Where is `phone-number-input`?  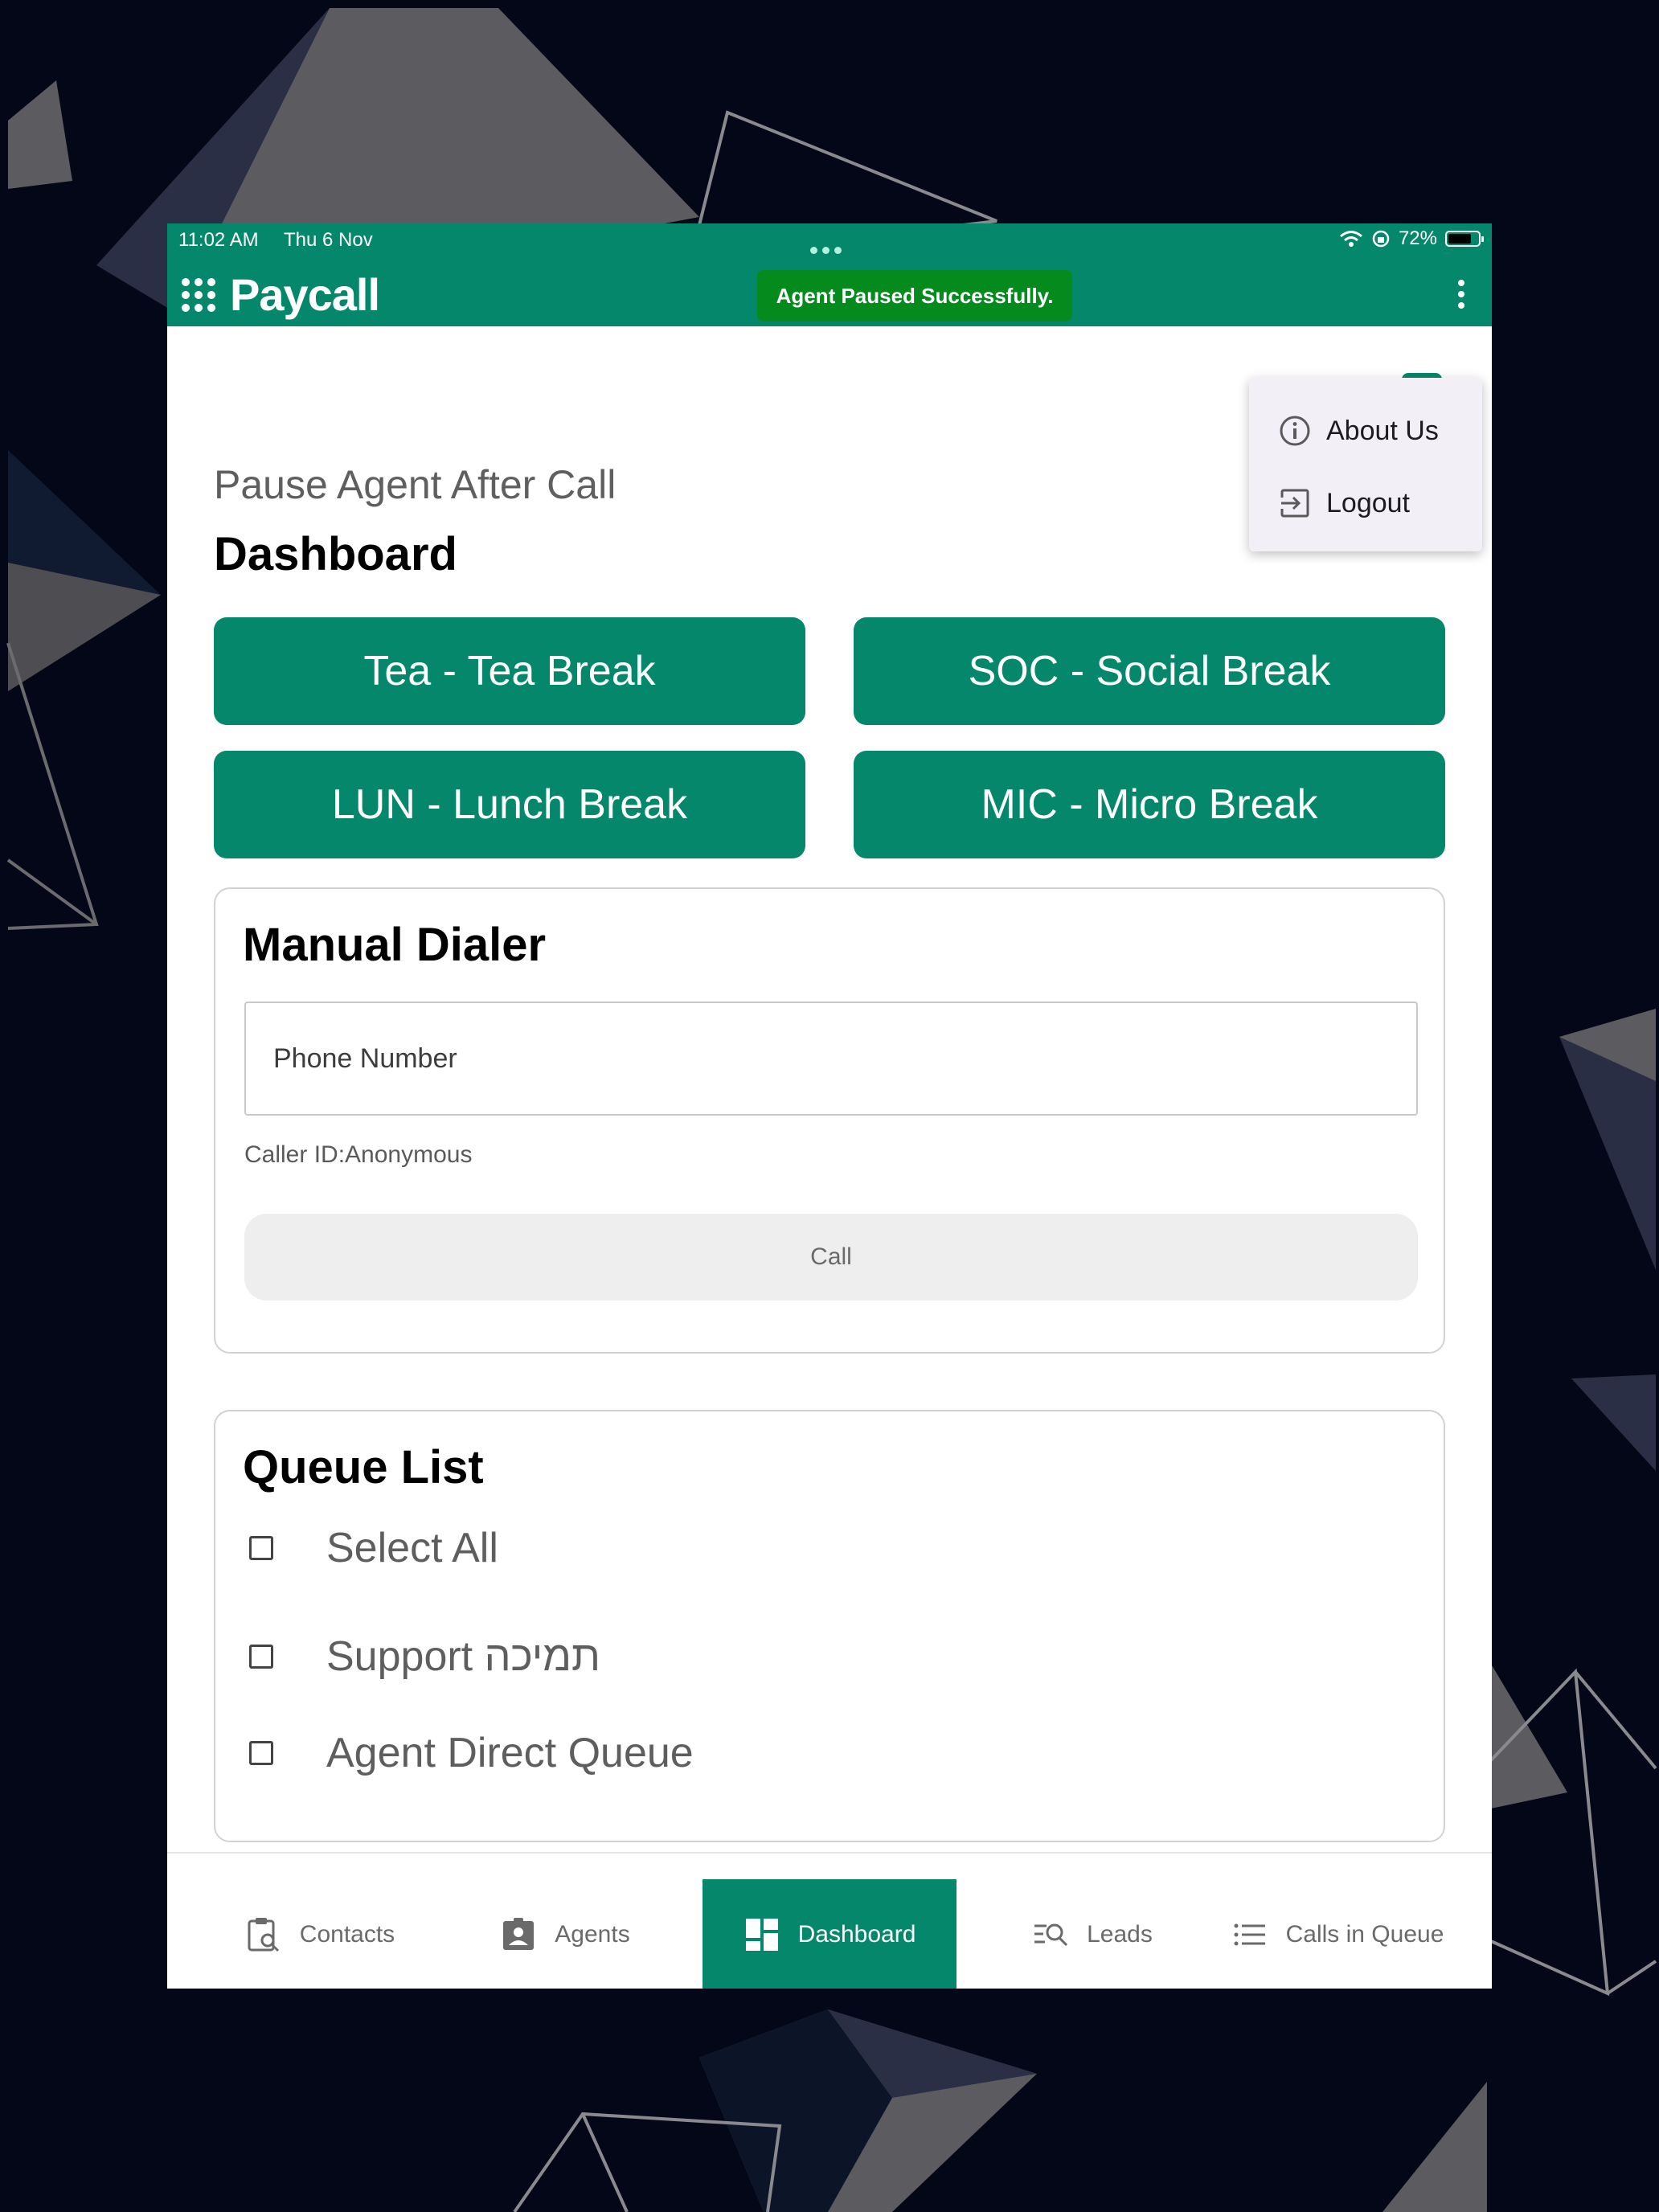
phone-number-input is located at coordinates (831, 1059).